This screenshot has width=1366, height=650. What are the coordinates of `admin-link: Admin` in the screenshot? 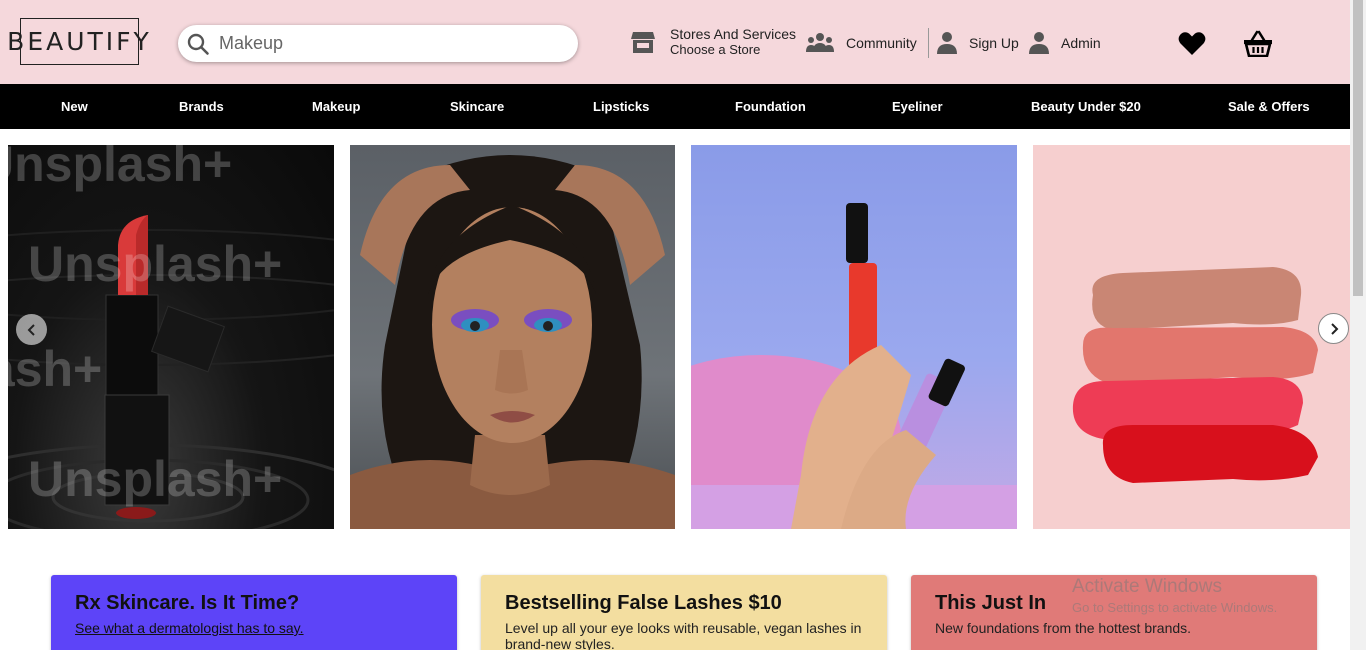 It's located at (1064, 43).